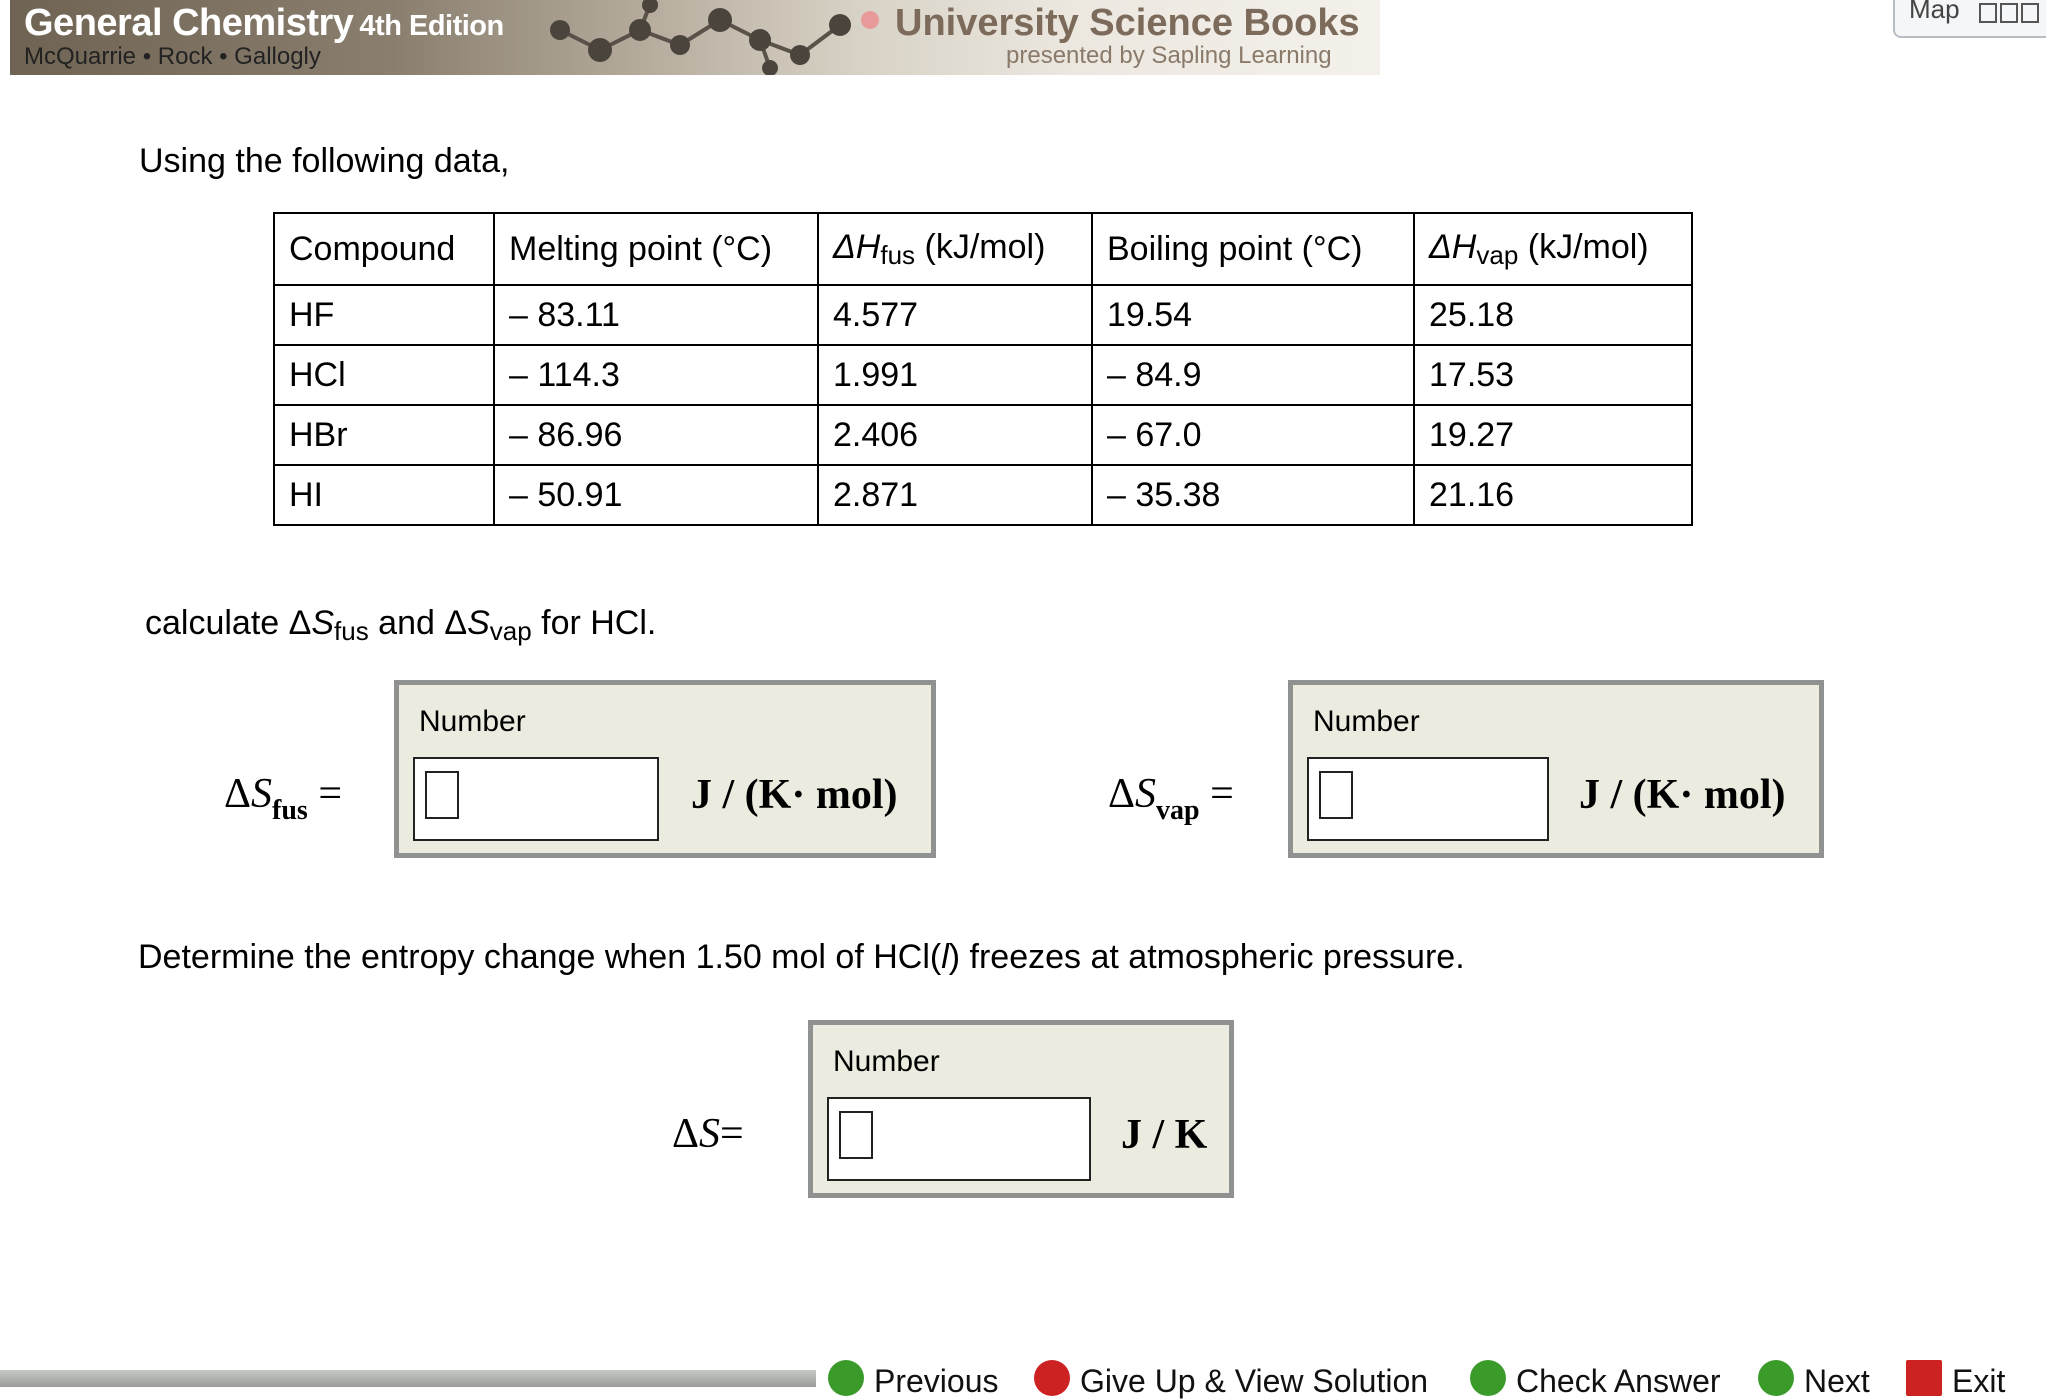 The height and width of the screenshot is (1400, 2046). Describe the element at coordinates (384, 495) in the screenshot. I see `table-cell: HI` at that location.